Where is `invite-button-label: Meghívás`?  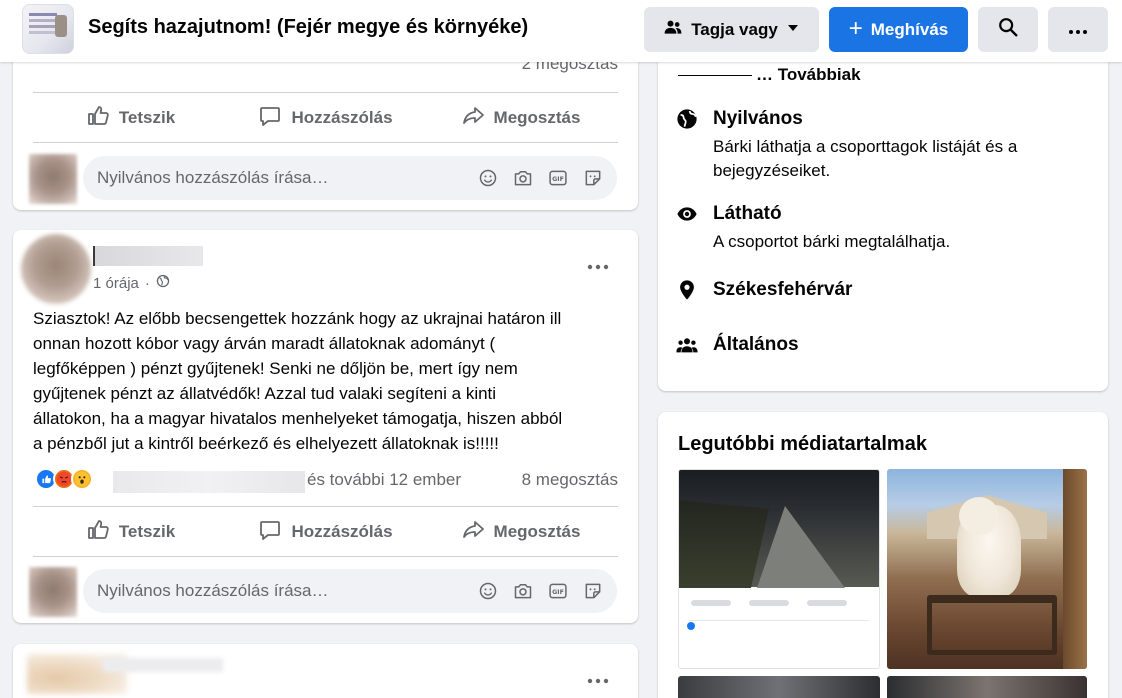
invite-button-label: Meghívás is located at coordinates (909, 29).